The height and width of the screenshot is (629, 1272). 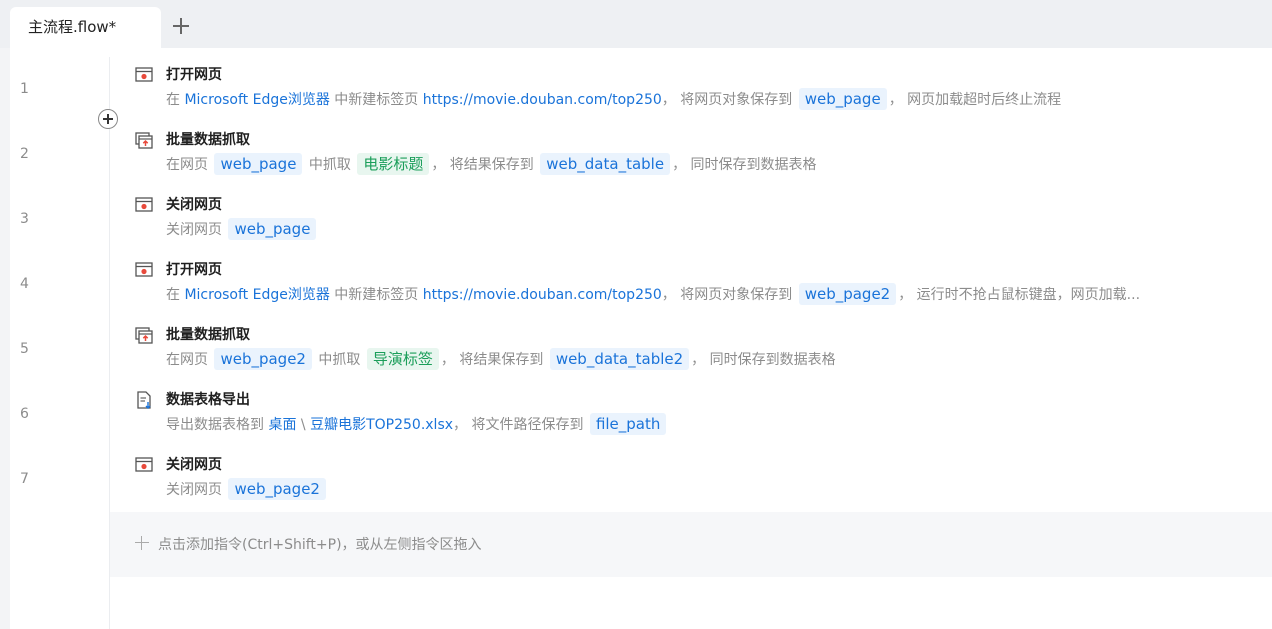 What do you see at coordinates (24, 414) in the screenshot?
I see `line-number: 6` at bounding box center [24, 414].